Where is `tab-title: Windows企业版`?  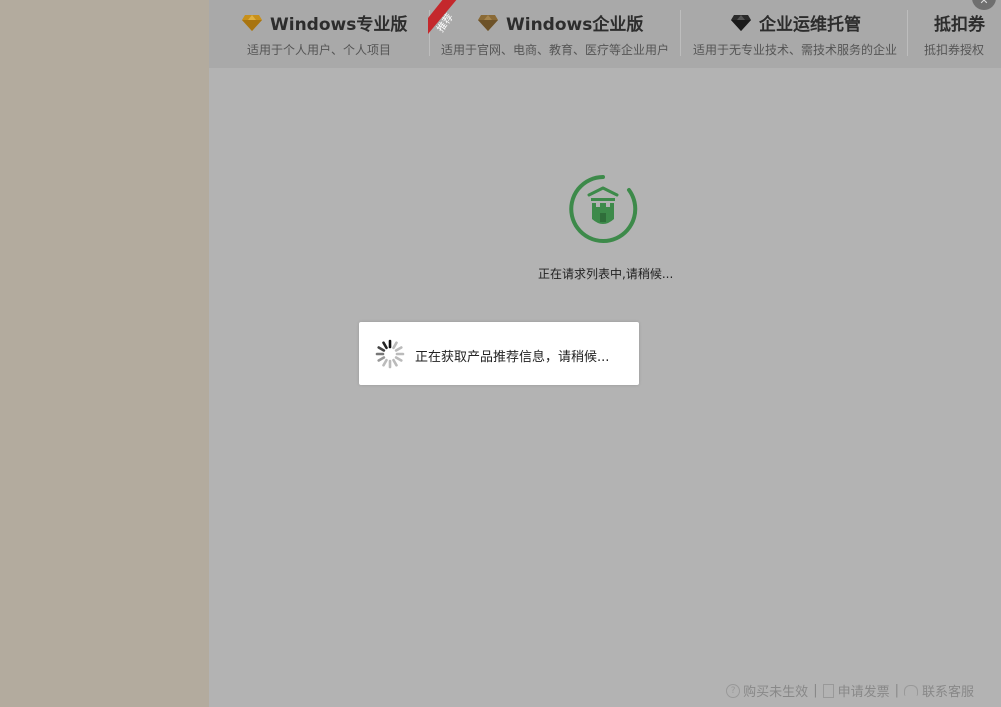
tab-title: Windows企业版 is located at coordinates (575, 25).